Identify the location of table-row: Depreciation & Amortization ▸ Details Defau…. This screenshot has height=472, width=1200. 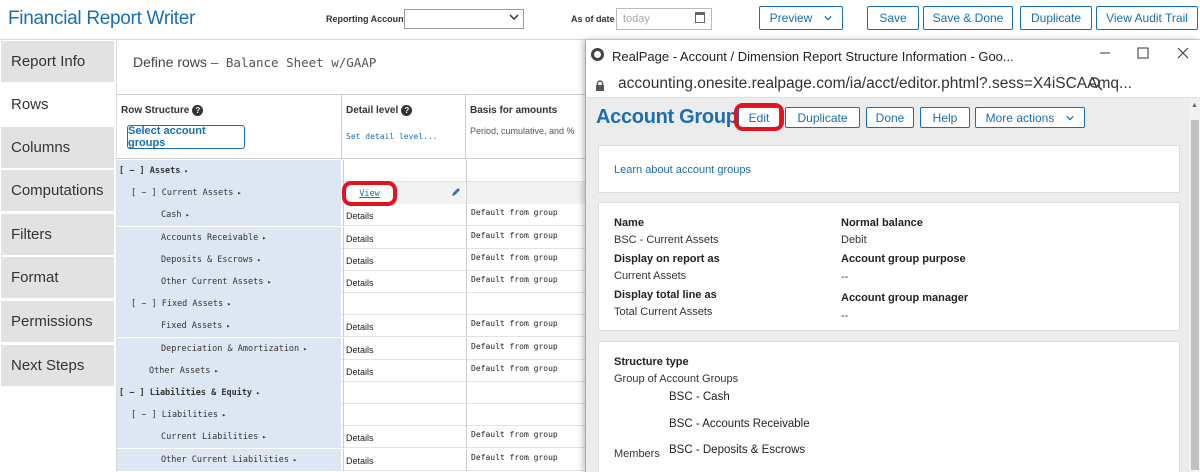
(352, 348).